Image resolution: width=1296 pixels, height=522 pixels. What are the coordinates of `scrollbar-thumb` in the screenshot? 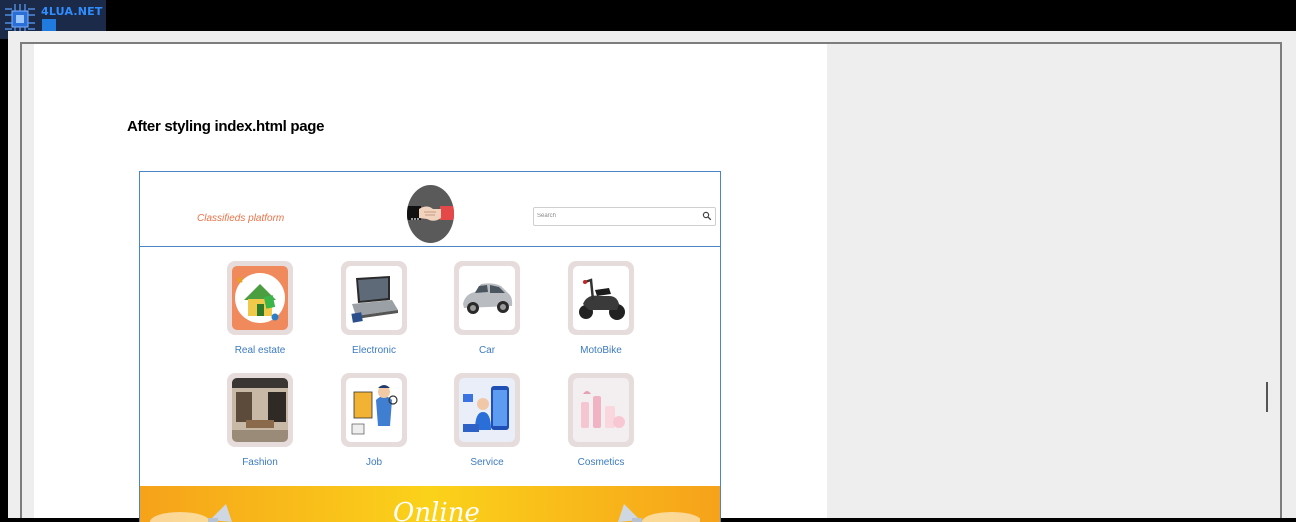 It's located at (1267, 397).